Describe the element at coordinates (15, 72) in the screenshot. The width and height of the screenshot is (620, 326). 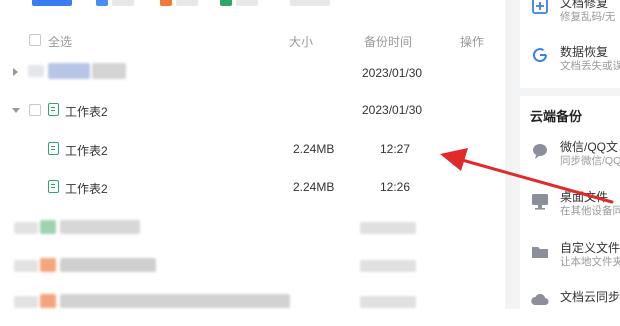
I see `expand-arrow-icon` at that location.